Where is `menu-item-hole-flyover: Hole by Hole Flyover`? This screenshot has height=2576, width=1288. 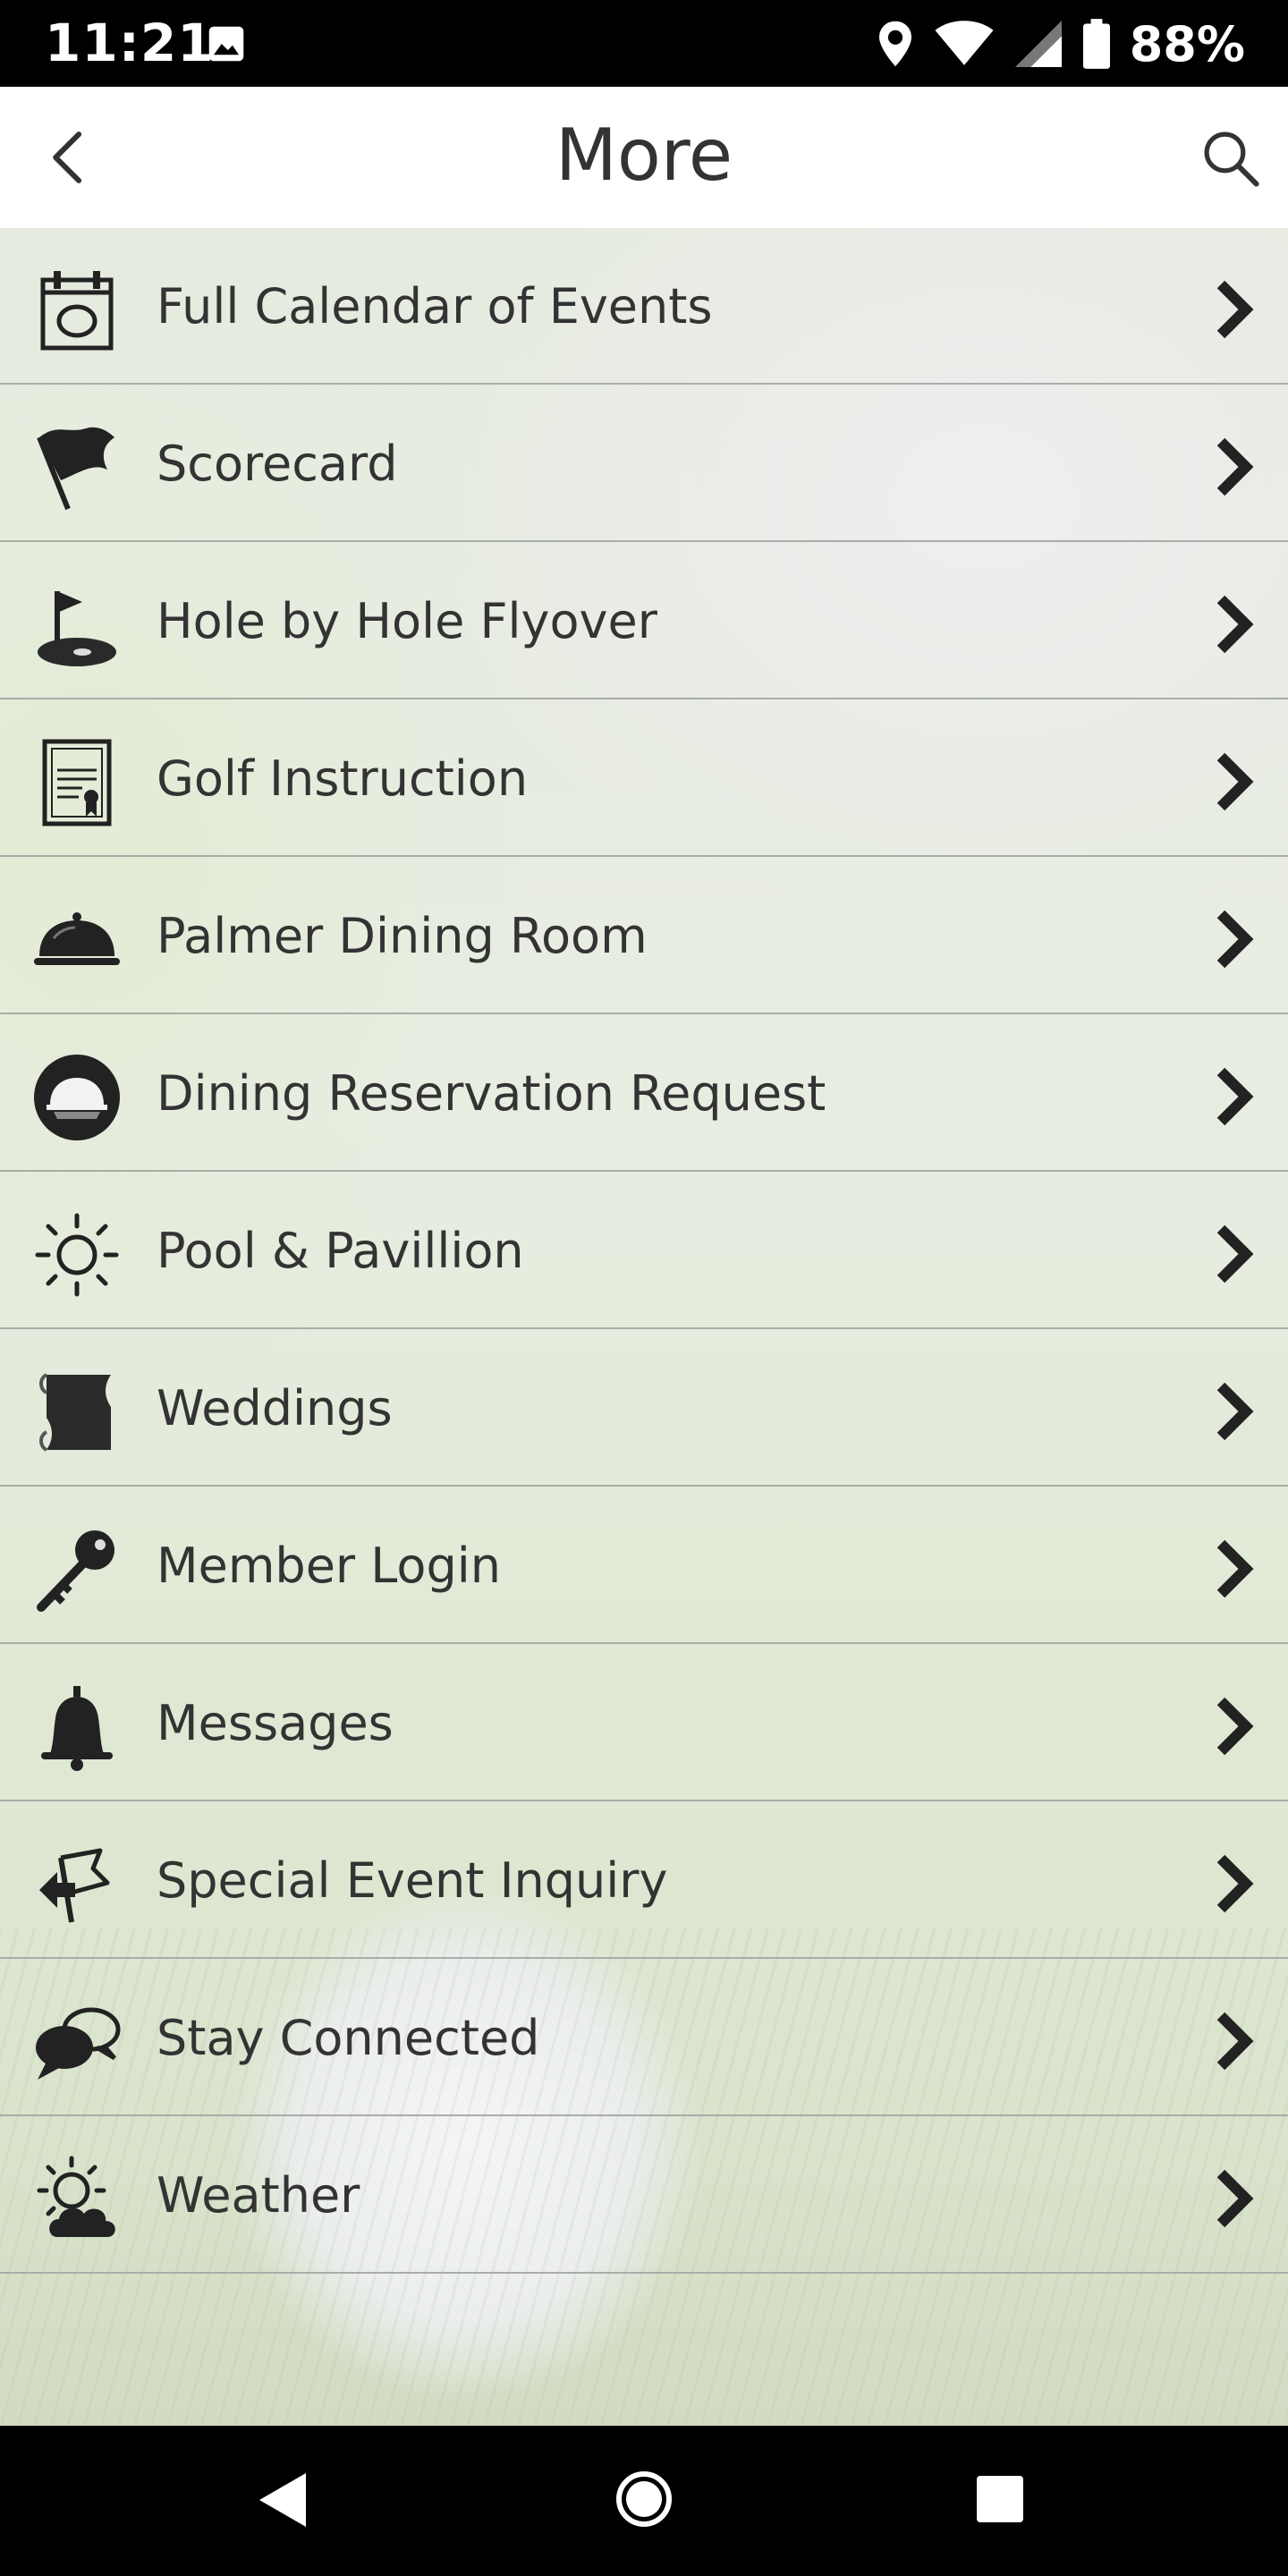 menu-item-hole-flyover: Hole by Hole Flyover is located at coordinates (644, 621).